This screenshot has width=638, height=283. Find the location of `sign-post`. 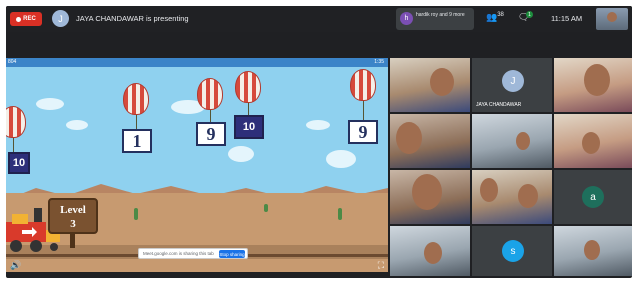

sign-post is located at coordinates (72, 241).